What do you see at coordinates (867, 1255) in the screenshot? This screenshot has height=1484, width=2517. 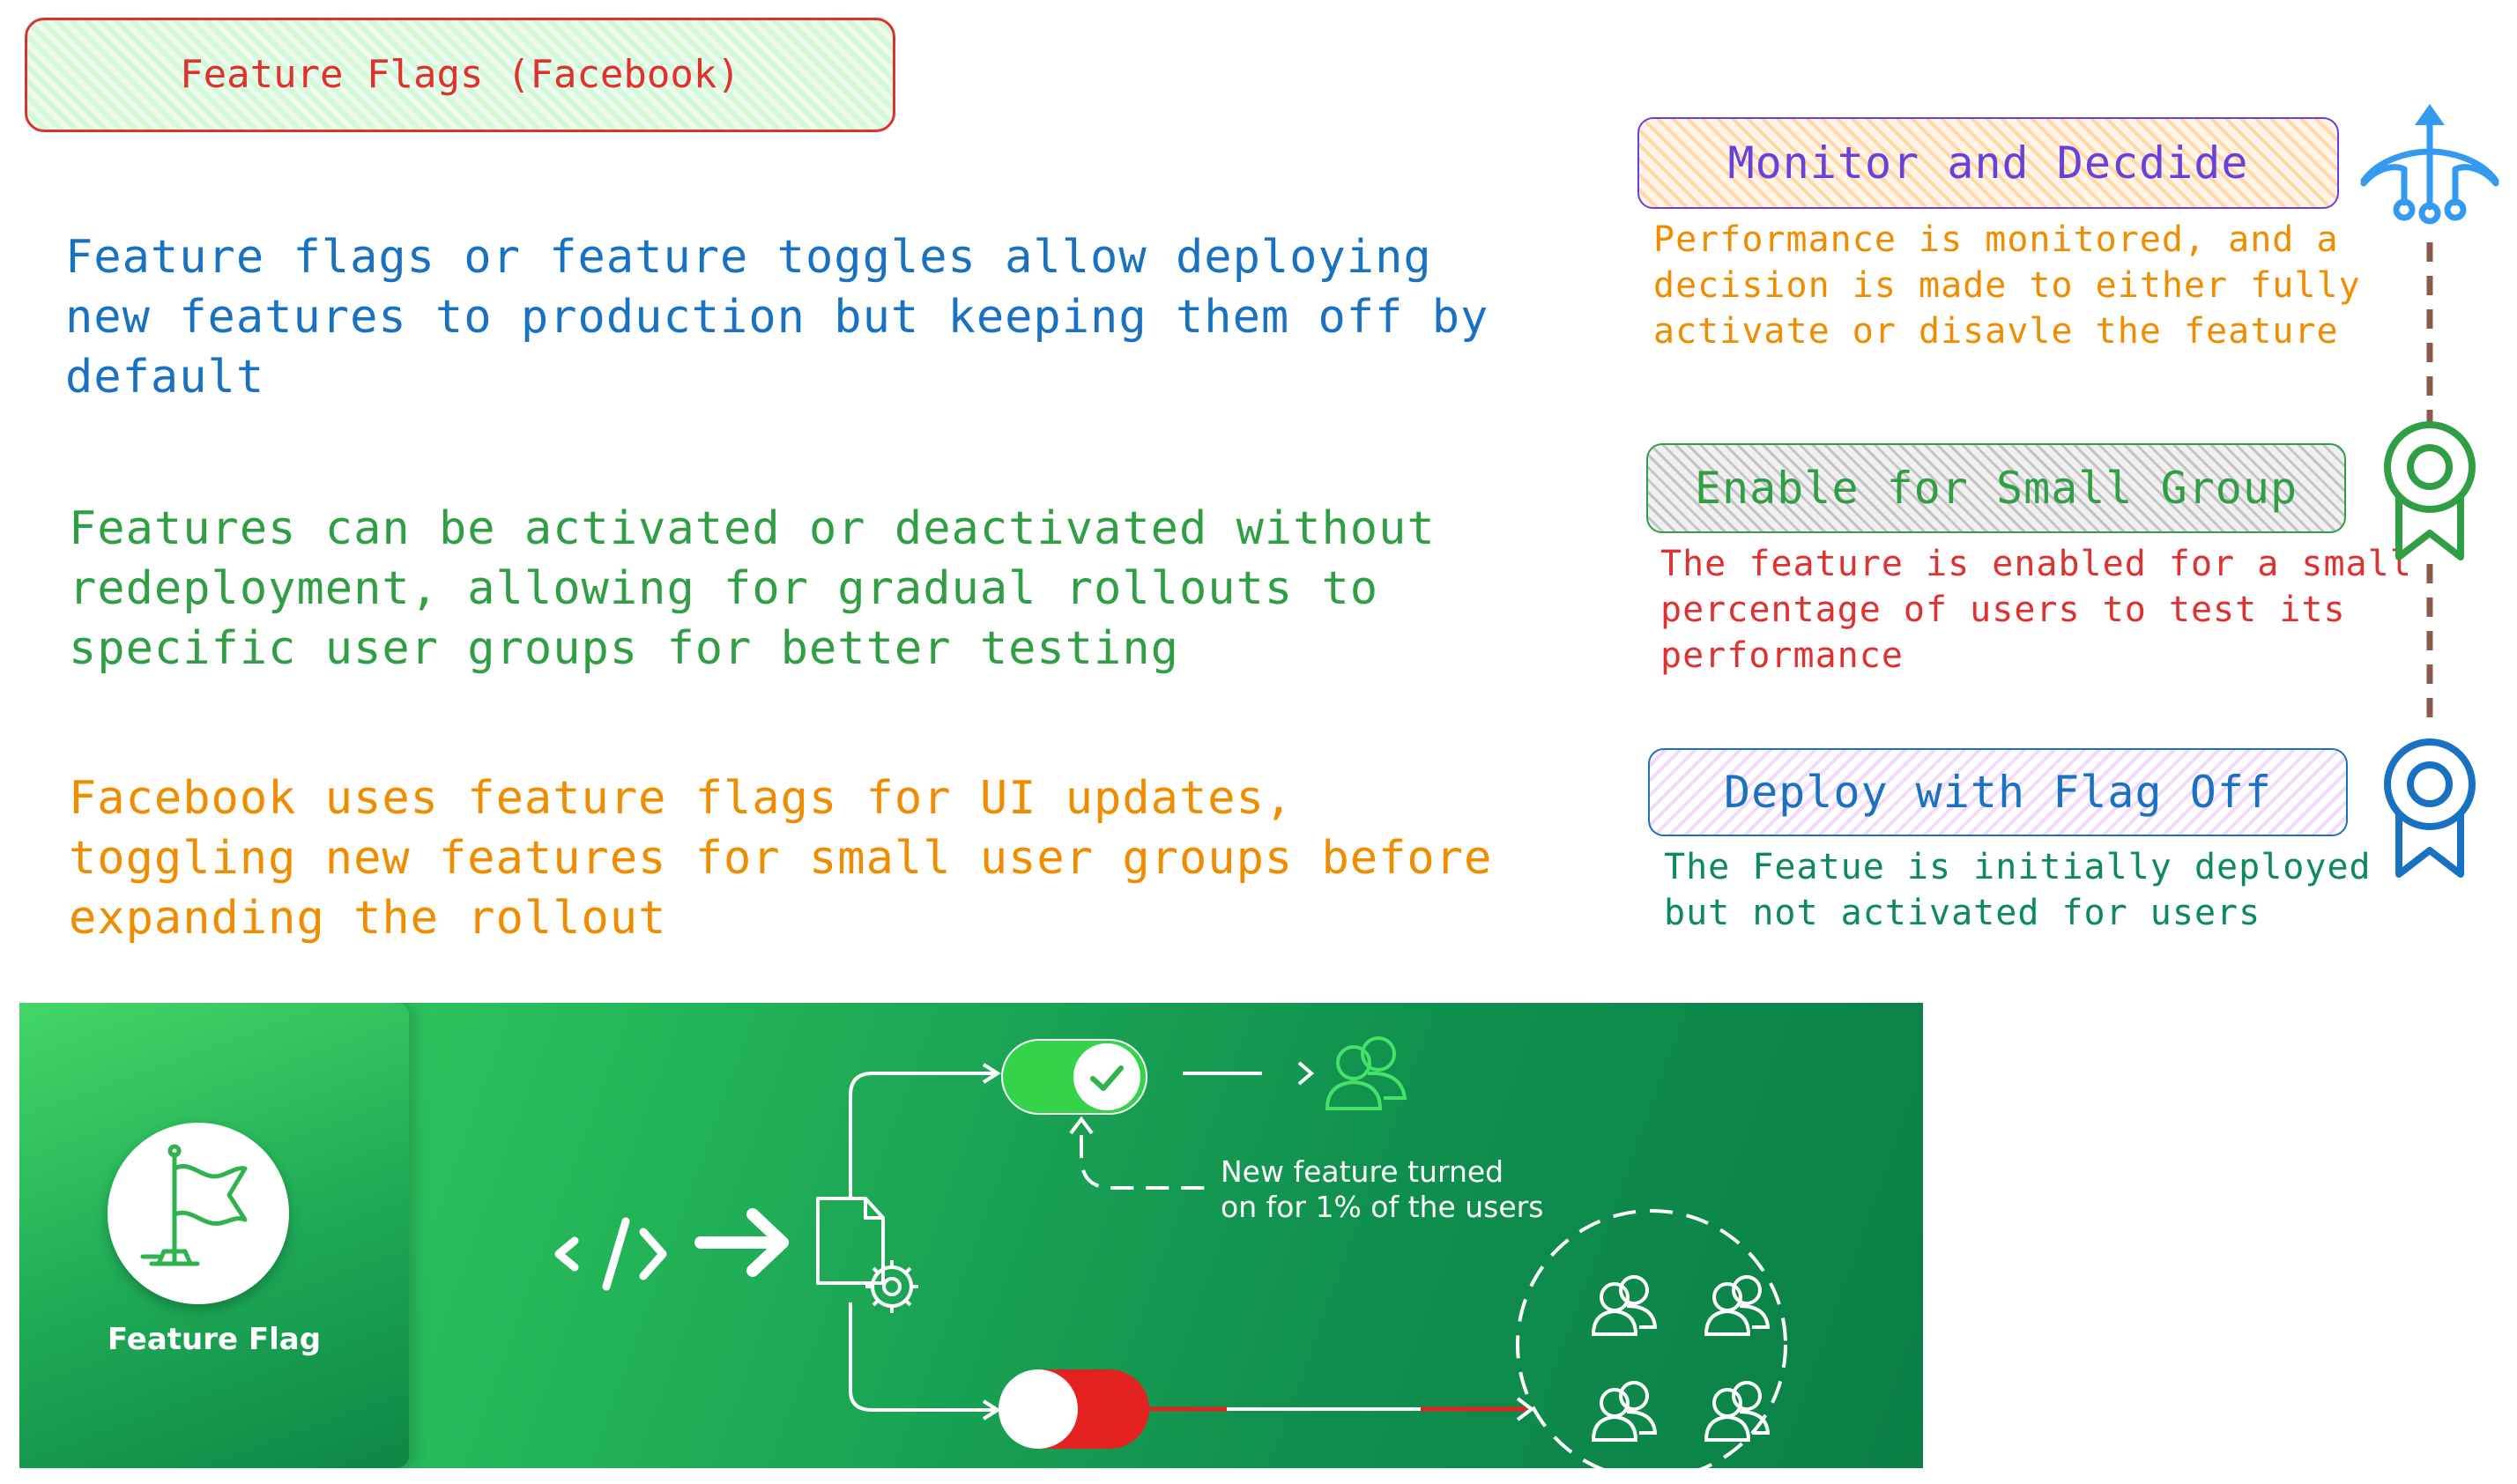 I see `document-gear-icon` at bounding box center [867, 1255].